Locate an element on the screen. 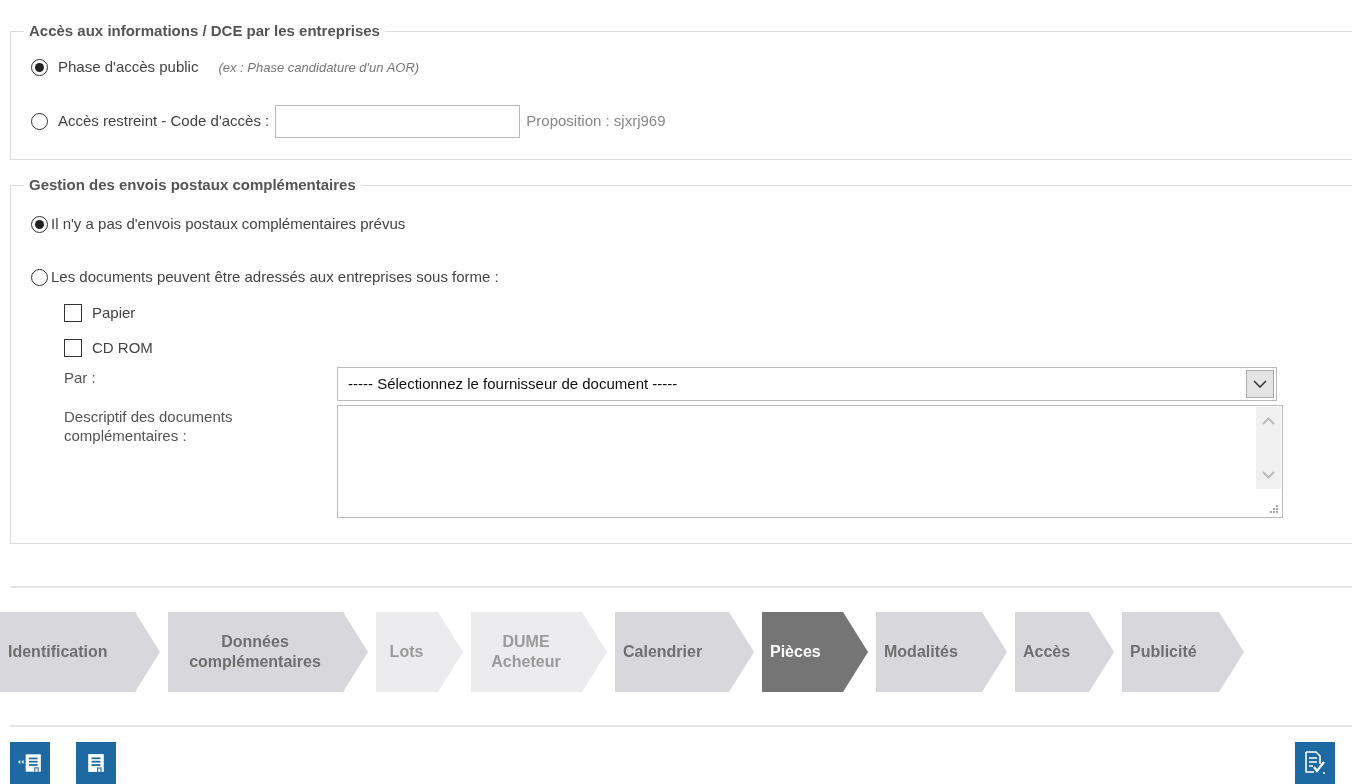 This screenshot has width=1352, height=784. step-tab: Calendrier is located at coordinates (684, 652).